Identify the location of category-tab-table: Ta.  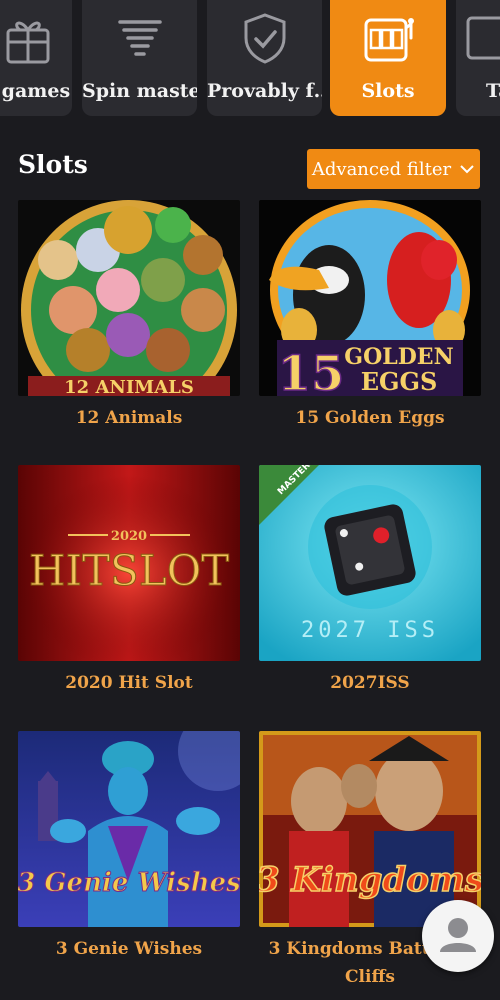
(478, 58).